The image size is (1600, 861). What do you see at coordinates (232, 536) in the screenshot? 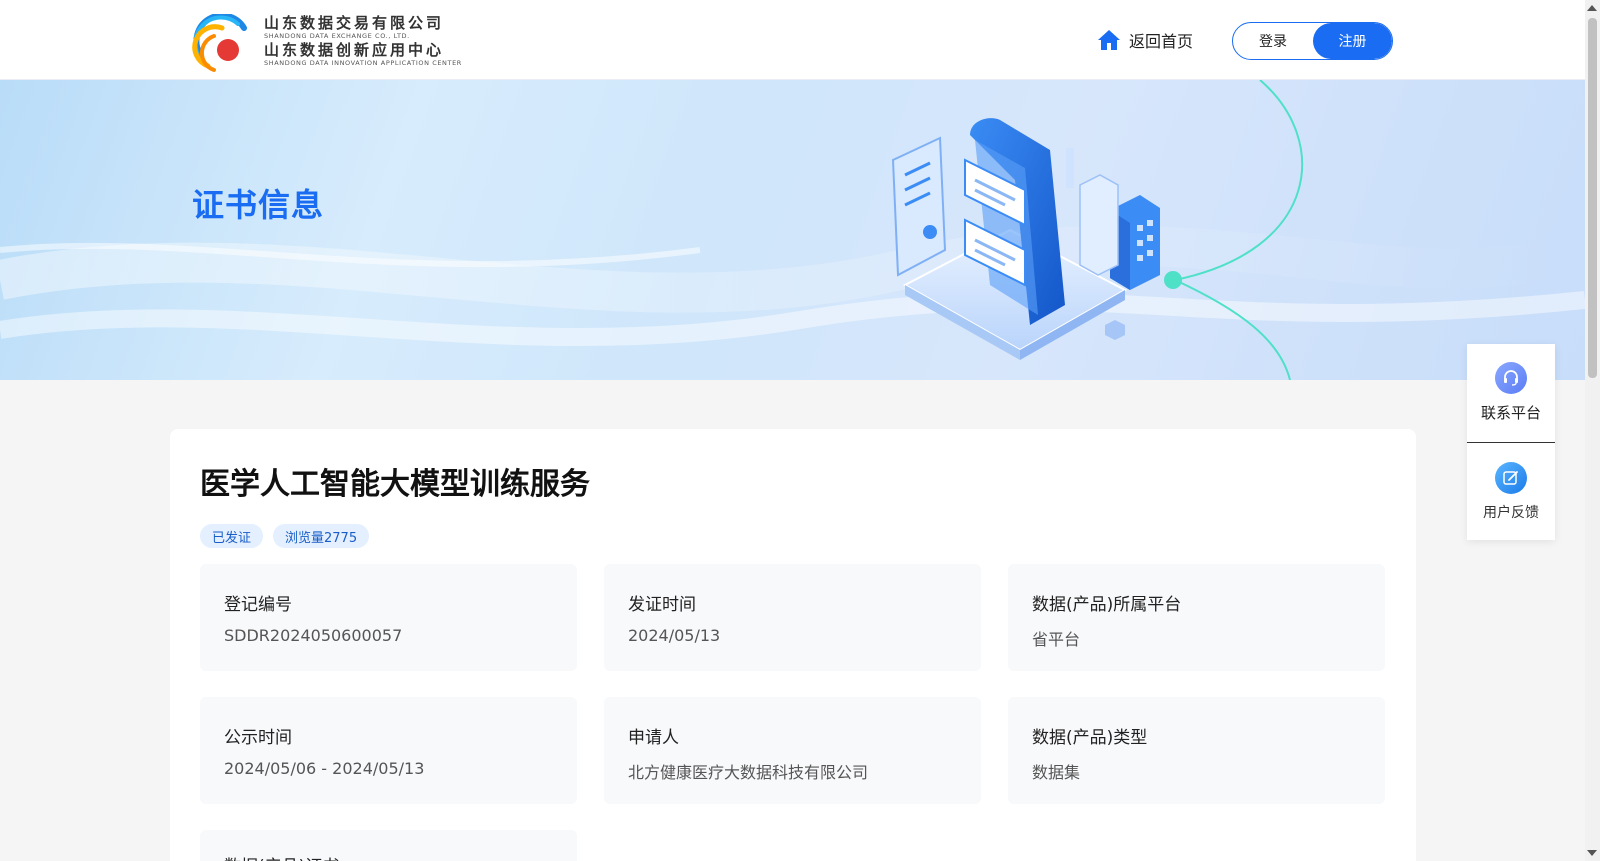
I see `status-badge: 已发证` at bounding box center [232, 536].